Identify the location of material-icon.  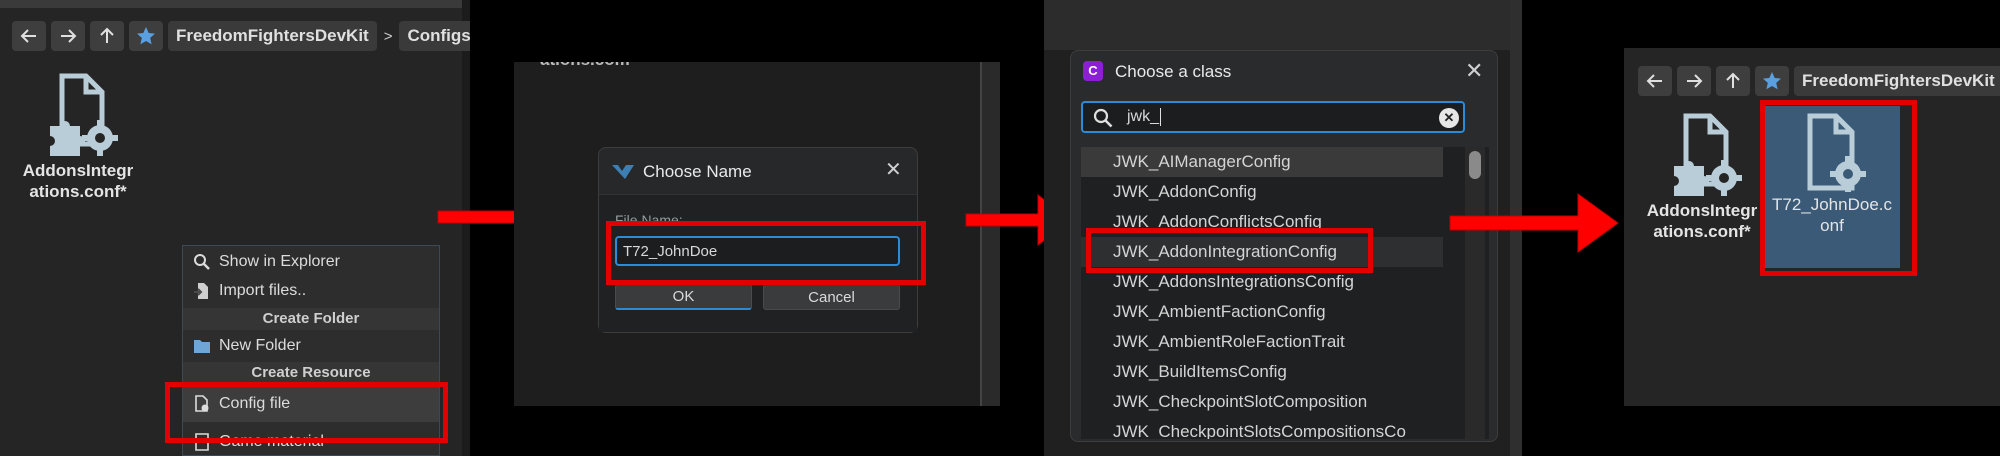
(202, 442).